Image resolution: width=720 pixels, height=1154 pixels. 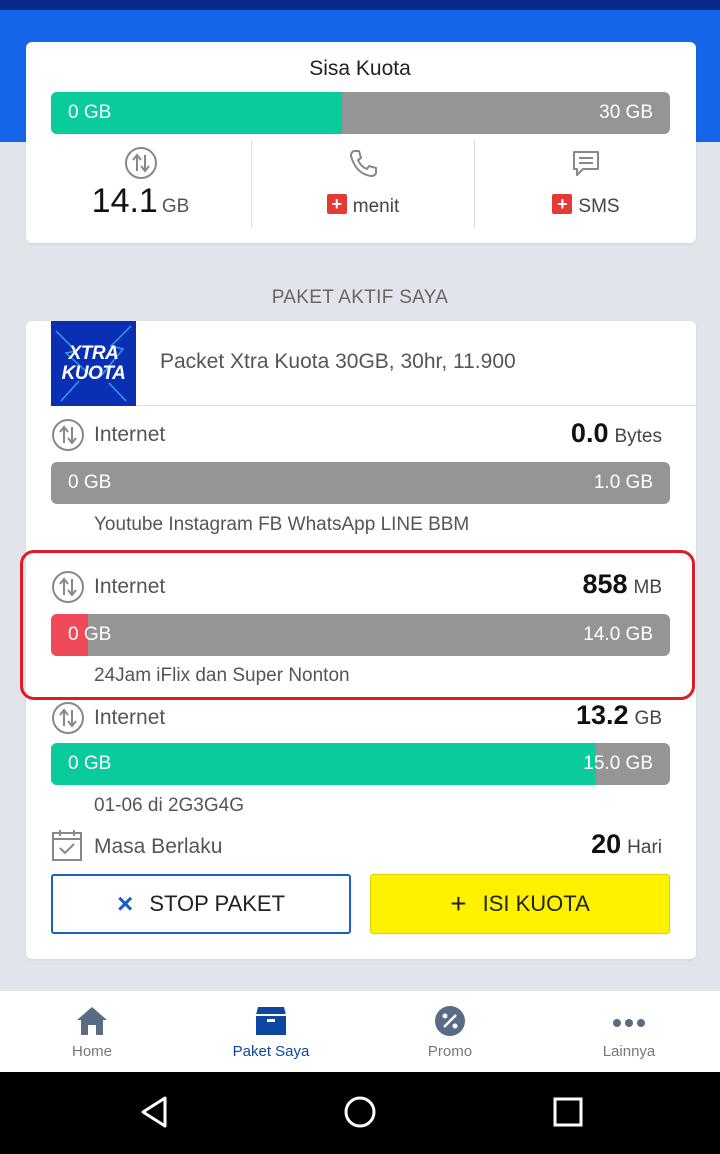 What do you see at coordinates (130, 717) in the screenshot?
I see `internet-label-3: Internet` at bounding box center [130, 717].